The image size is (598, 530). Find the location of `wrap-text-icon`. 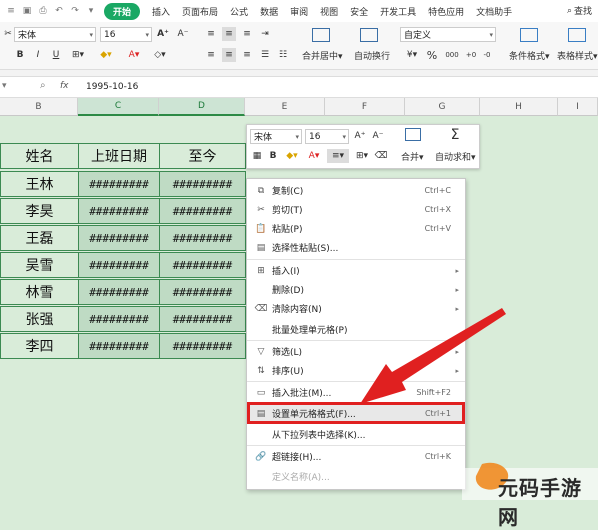

wrap-text-icon is located at coordinates (369, 35).